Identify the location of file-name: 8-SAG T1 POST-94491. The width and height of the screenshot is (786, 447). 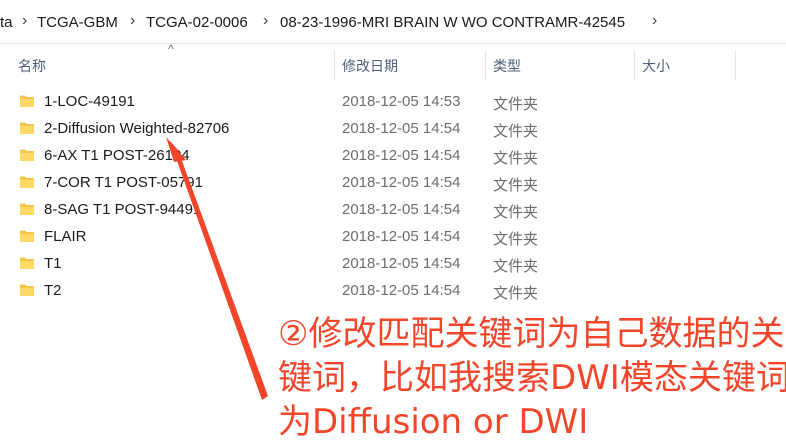
(122, 209).